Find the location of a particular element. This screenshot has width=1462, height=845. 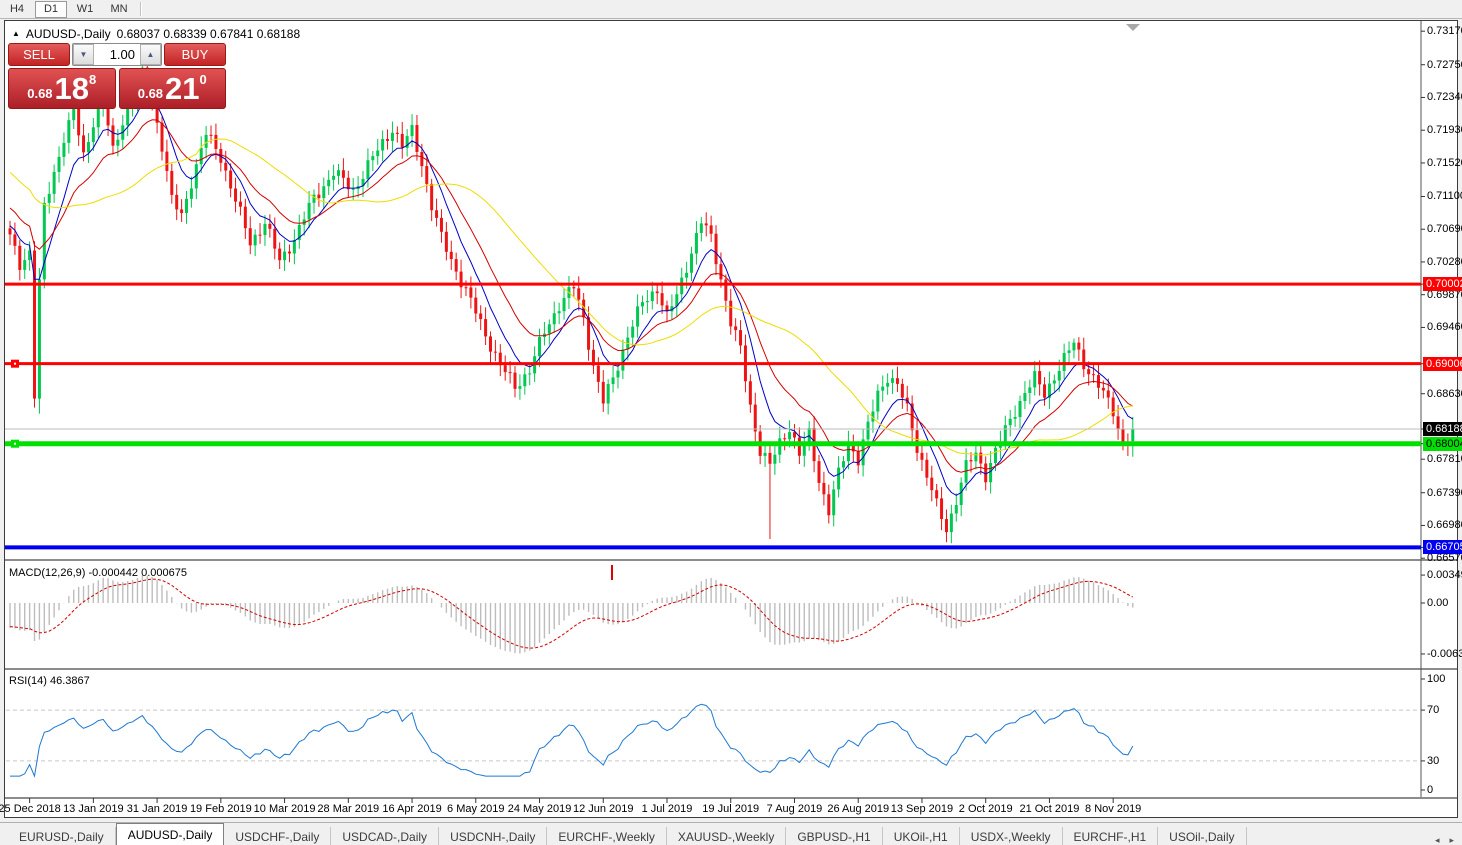

buy-price-pips: 21 is located at coordinates (182, 88).